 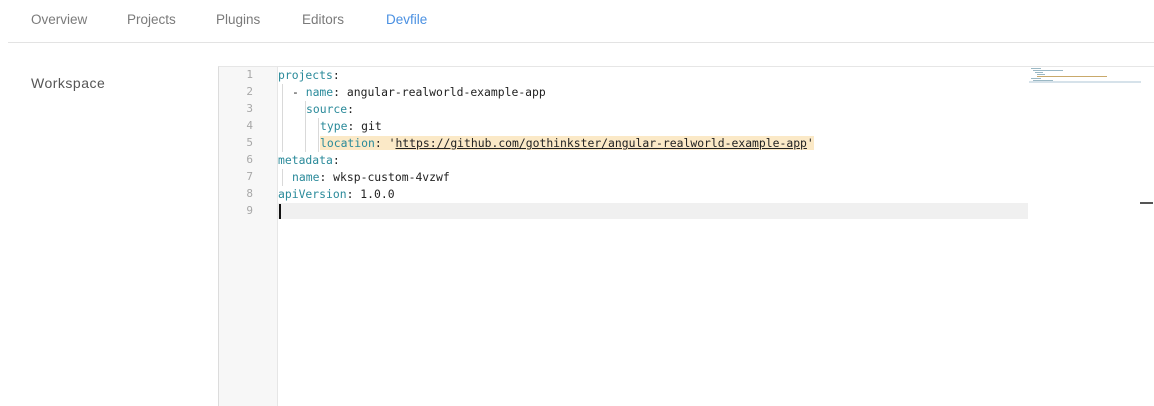 What do you see at coordinates (249, 142) in the screenshot?
I see `line-number: 5` at bounding box center [249, 142].